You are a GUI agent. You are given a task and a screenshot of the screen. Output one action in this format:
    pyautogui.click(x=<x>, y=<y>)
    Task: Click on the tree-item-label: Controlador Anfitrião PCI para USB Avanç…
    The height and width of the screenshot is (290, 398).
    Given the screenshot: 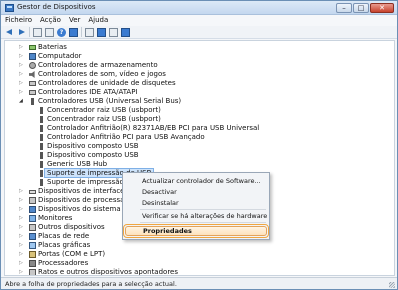 What is the action you would take?
    pyautogui.click(x=126, y=137)
    